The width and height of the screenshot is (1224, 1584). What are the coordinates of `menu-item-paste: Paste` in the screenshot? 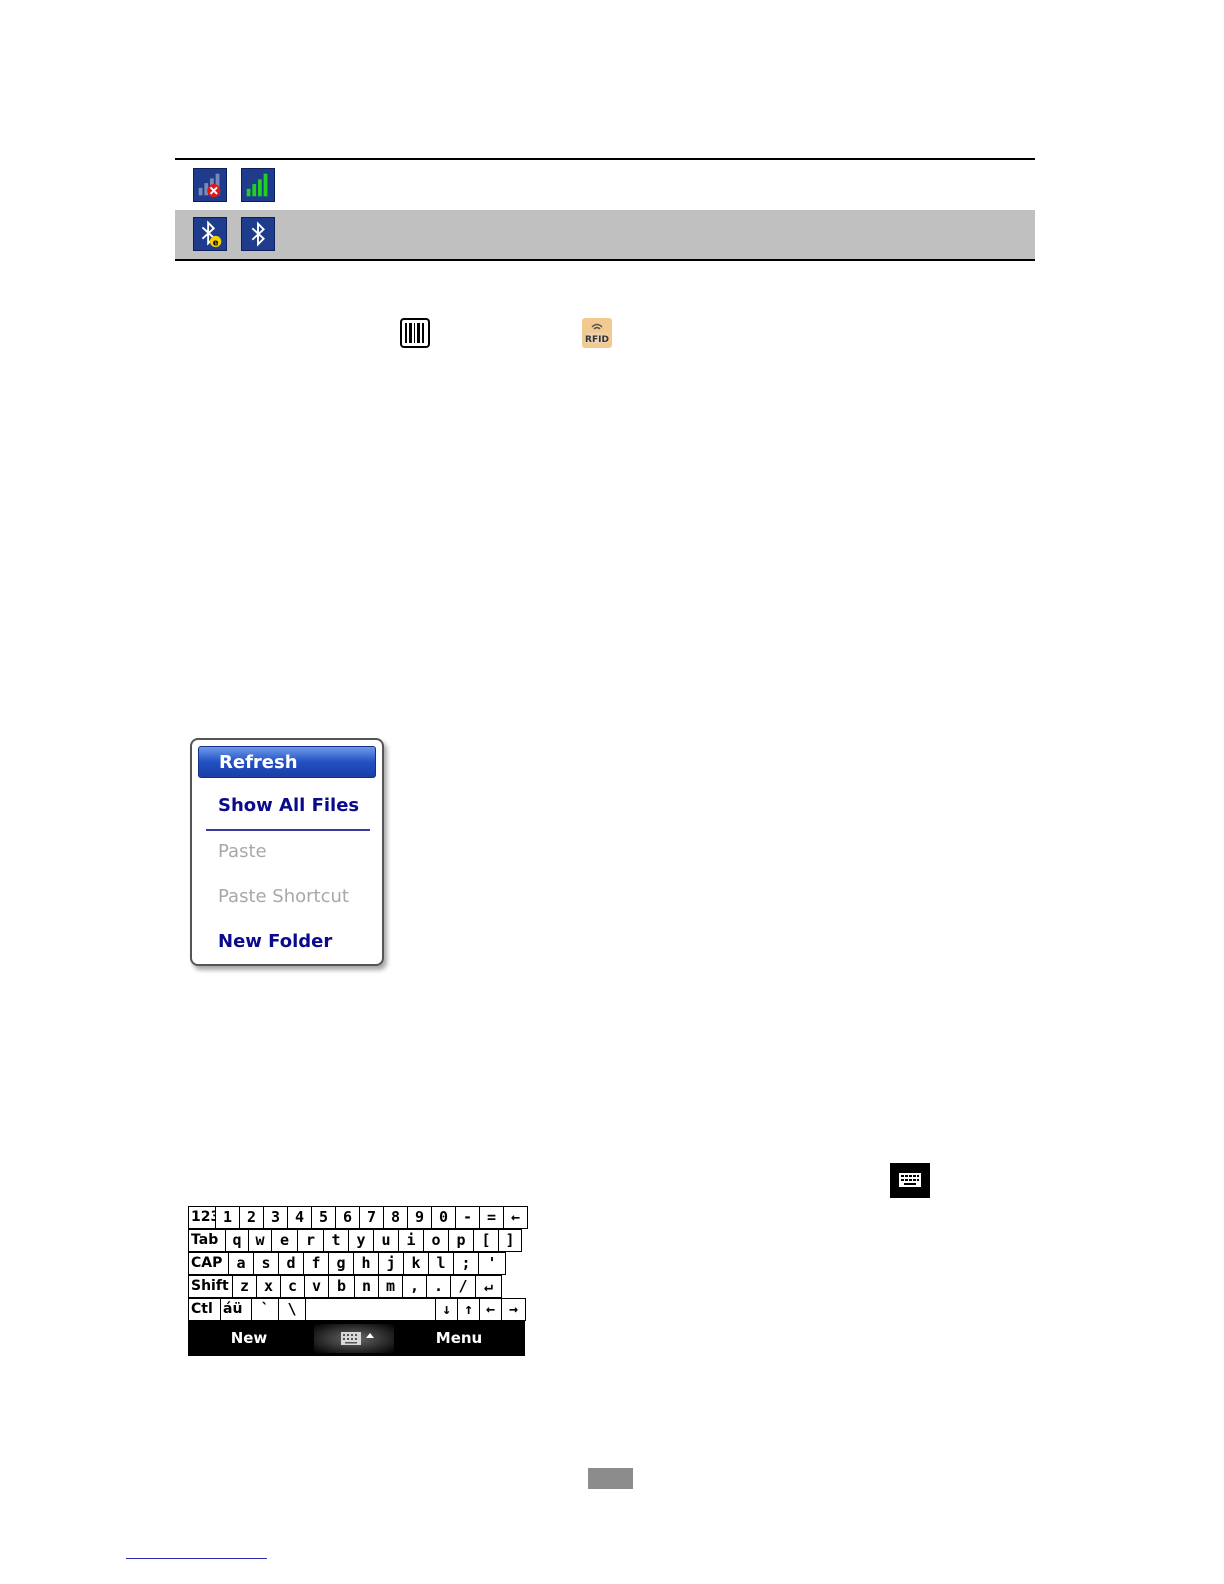 It's located at (287, 852).